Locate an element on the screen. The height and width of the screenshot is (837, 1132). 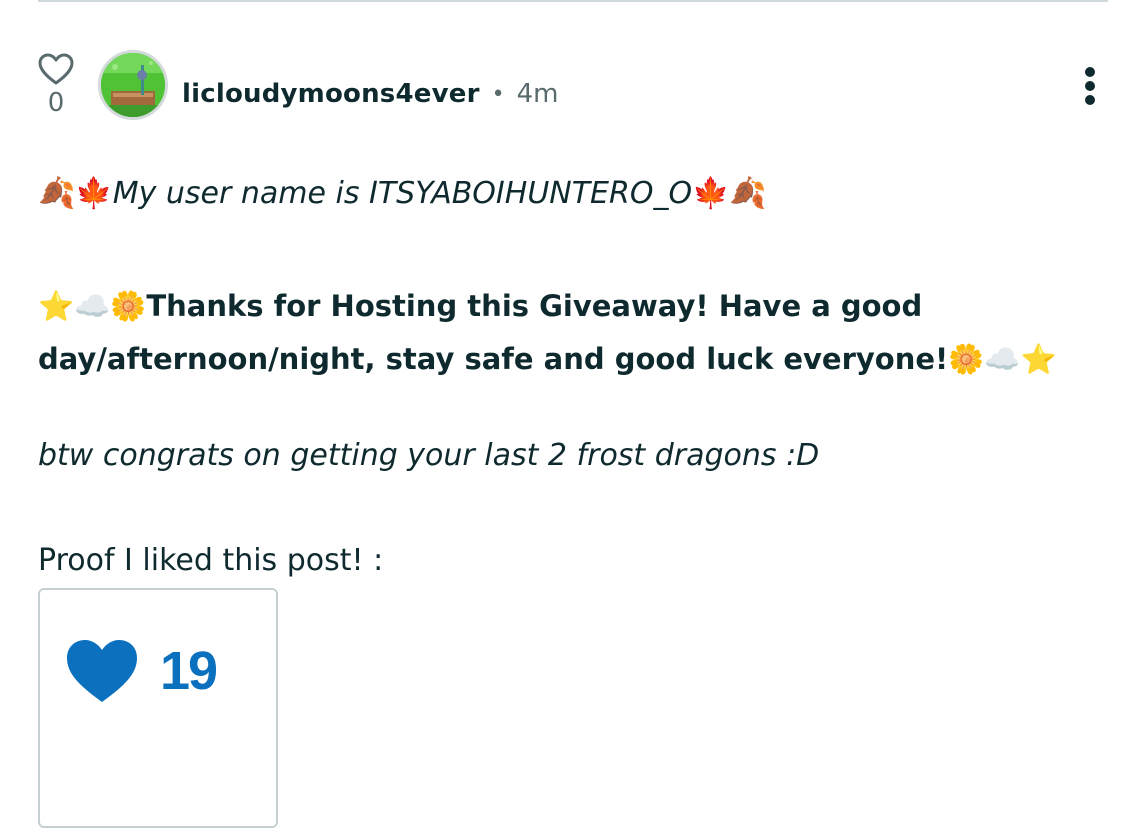
author-line: licloudymoons4ever • 4m is located at coordinates (370, 94).